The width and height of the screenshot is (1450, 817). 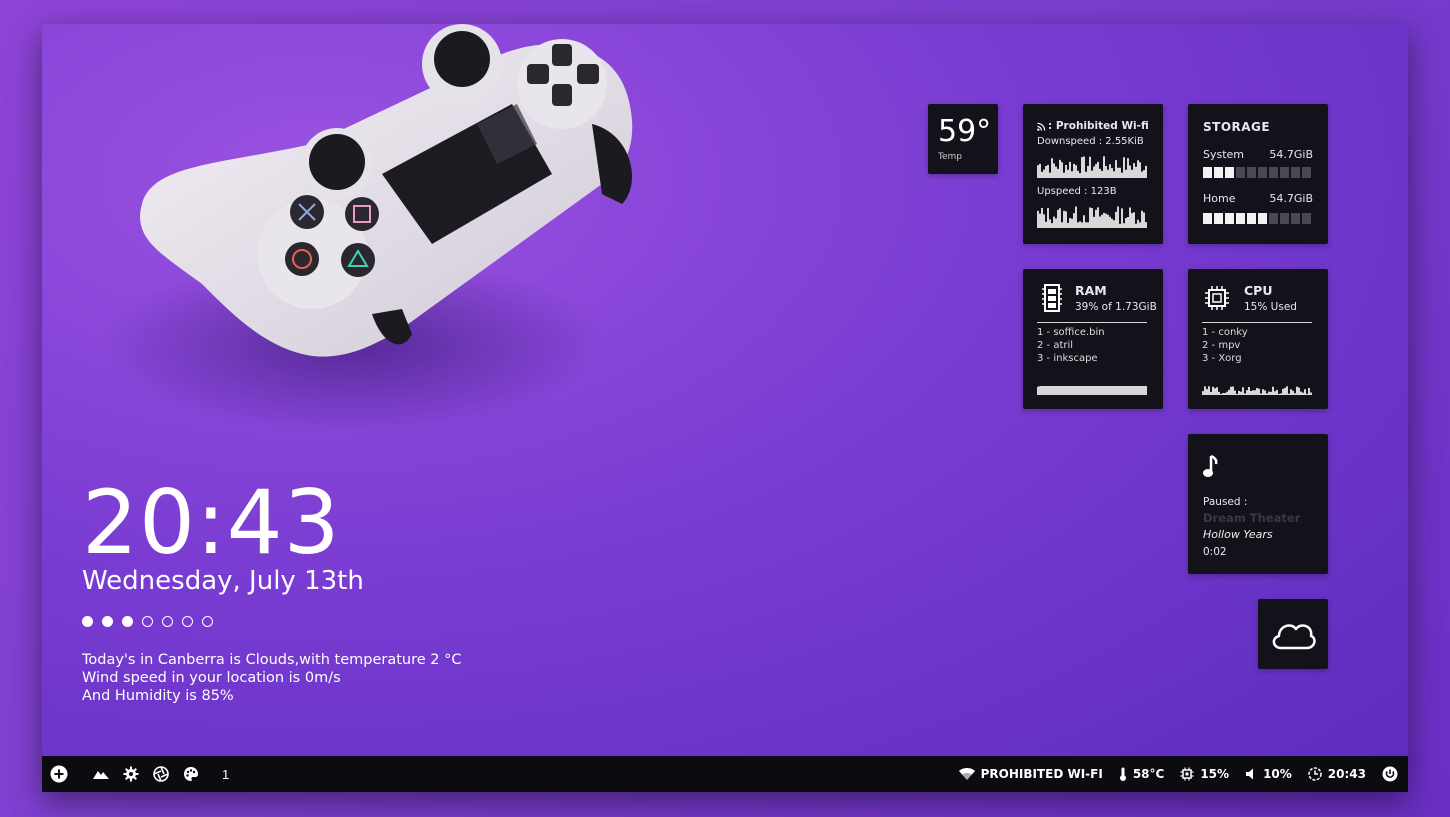 I want to click on cpu-percent: 15%, so click(x=1215, y=774).